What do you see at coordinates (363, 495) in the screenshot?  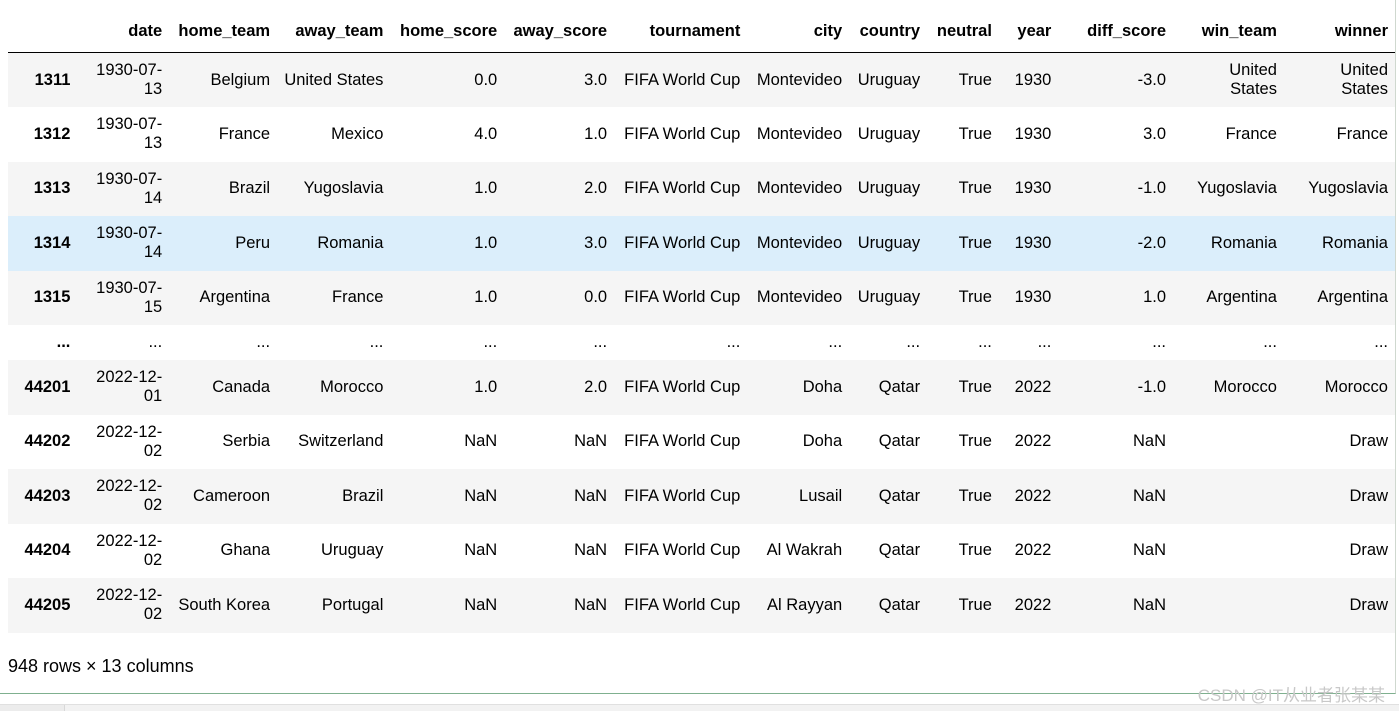 I see `cell-away-team: Brazil` at bounding box center [363, 495].